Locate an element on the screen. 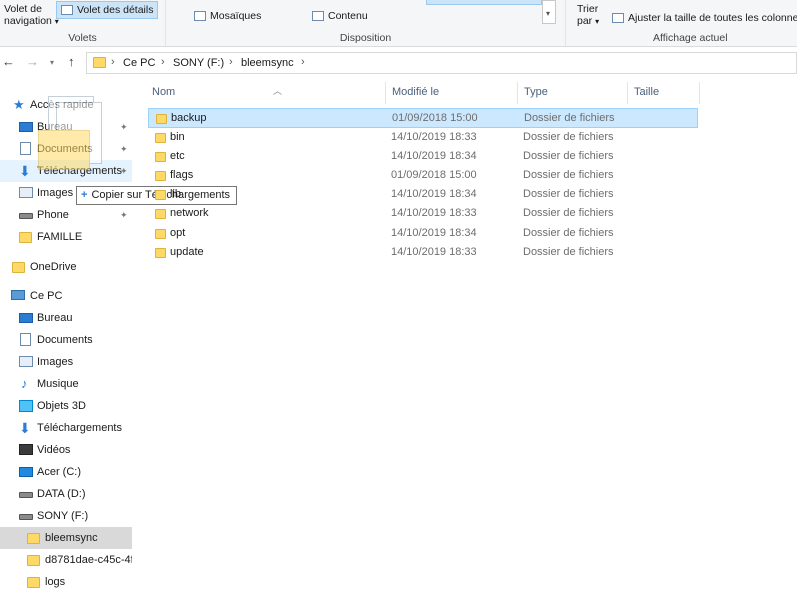 This screenshot has width=797, height=600. sidebar-item-label: OneDrive is located at coordinates (53, 267).